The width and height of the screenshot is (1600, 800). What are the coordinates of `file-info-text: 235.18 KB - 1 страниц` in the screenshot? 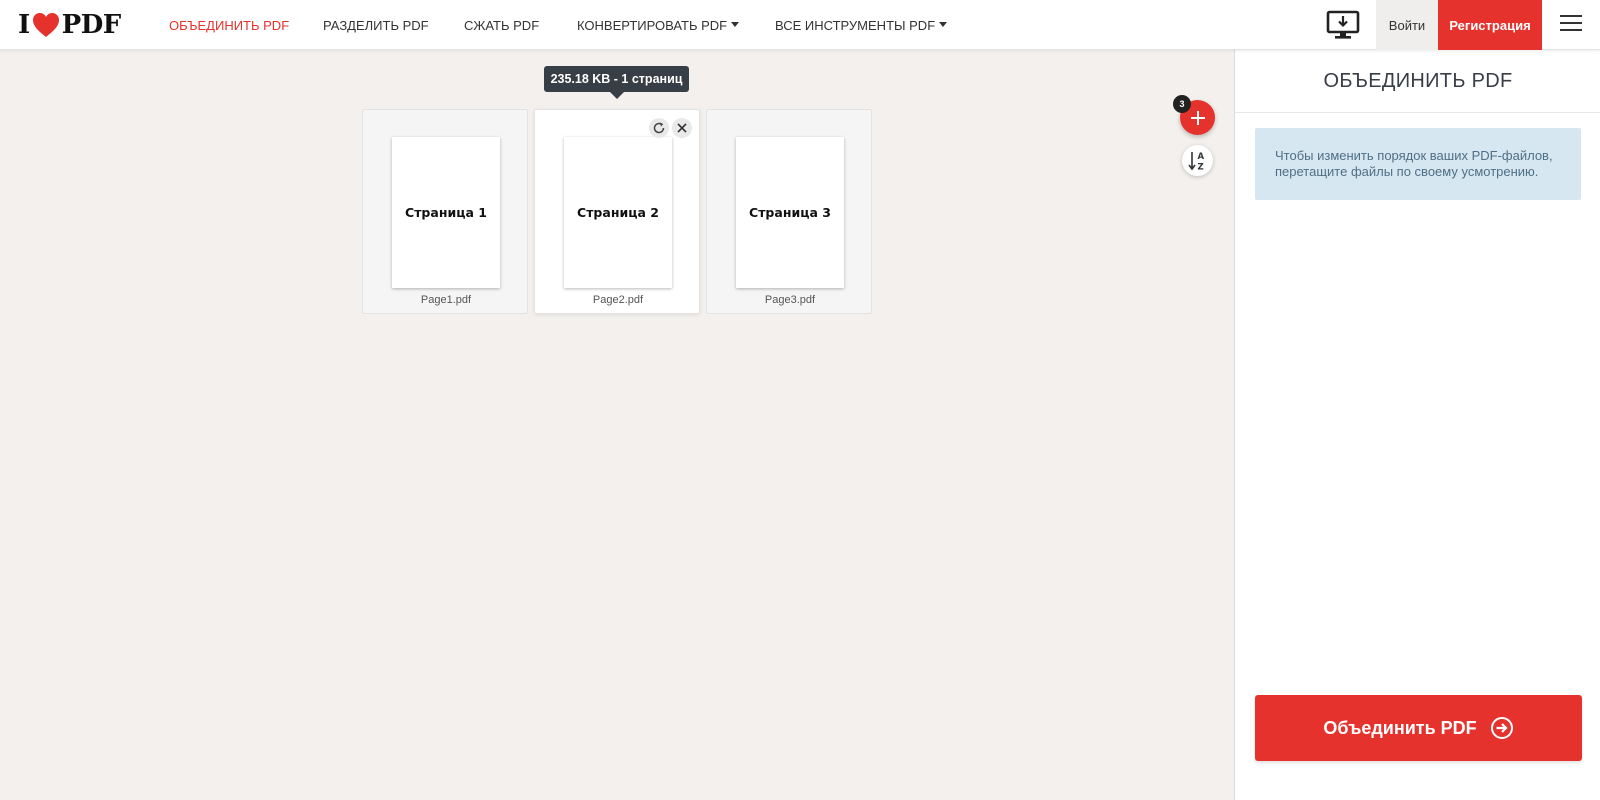 It's located at (616, 79).